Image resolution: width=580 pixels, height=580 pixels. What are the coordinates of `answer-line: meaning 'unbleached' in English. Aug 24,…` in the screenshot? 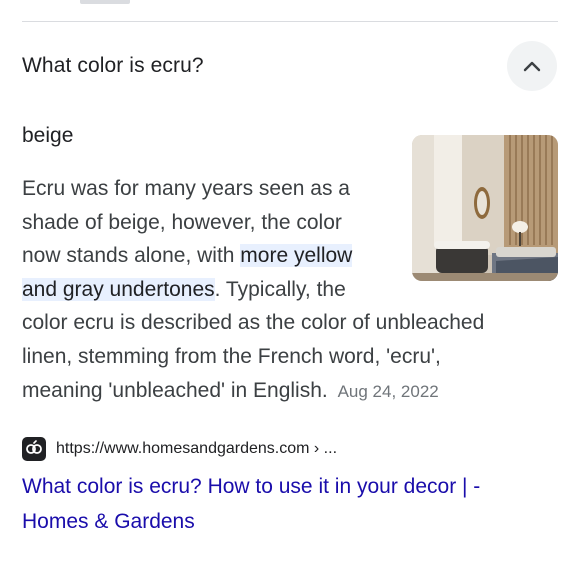 It's located at (282, 391).